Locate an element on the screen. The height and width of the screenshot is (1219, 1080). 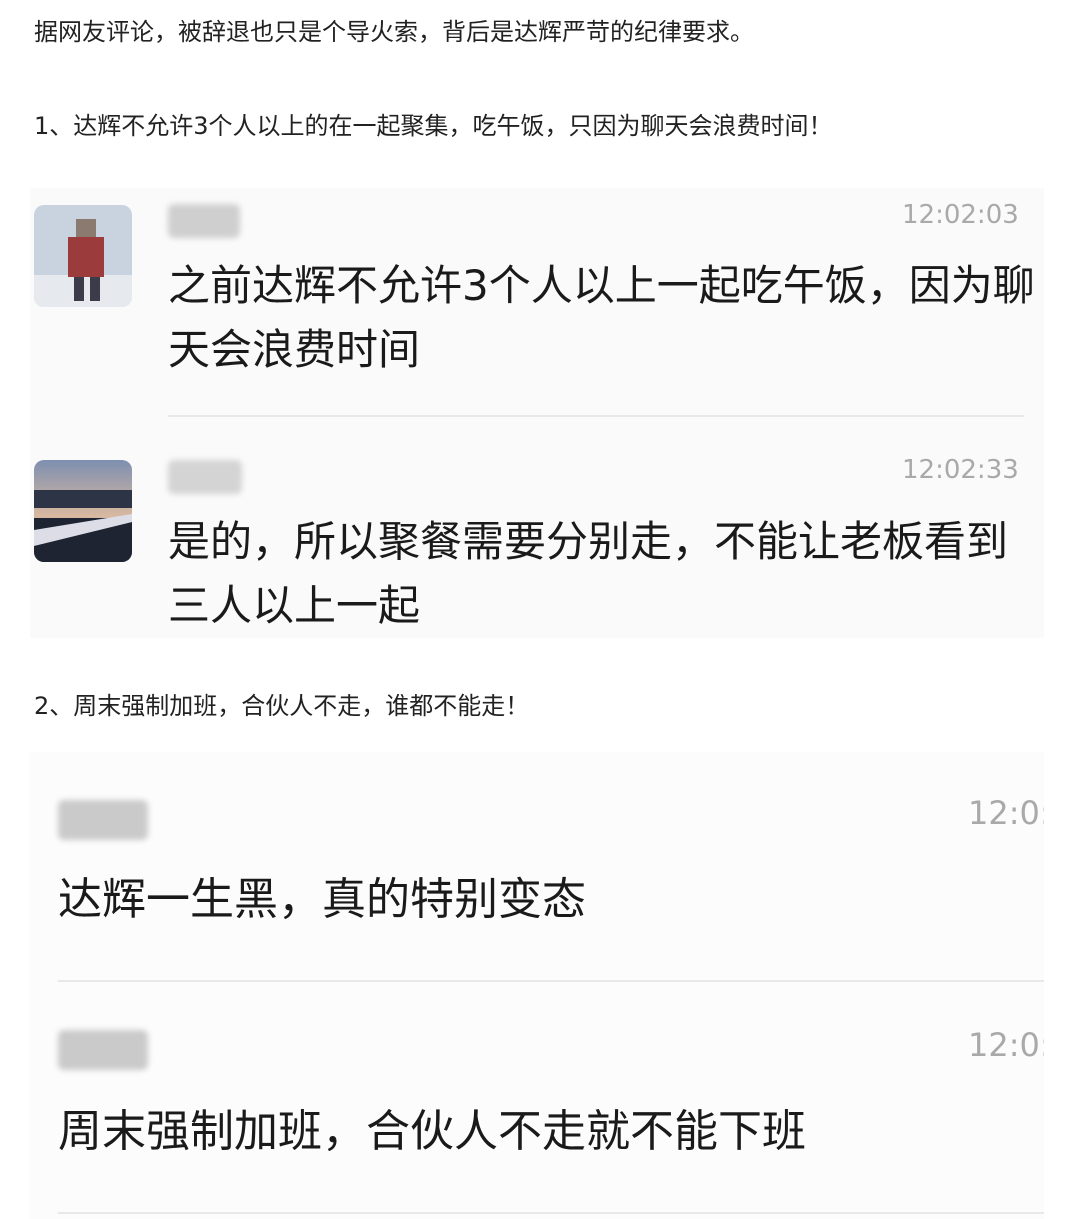
comment-text: 周末强制加班，合伙人不走就不能下班 is located at coordinates (432, 1131).